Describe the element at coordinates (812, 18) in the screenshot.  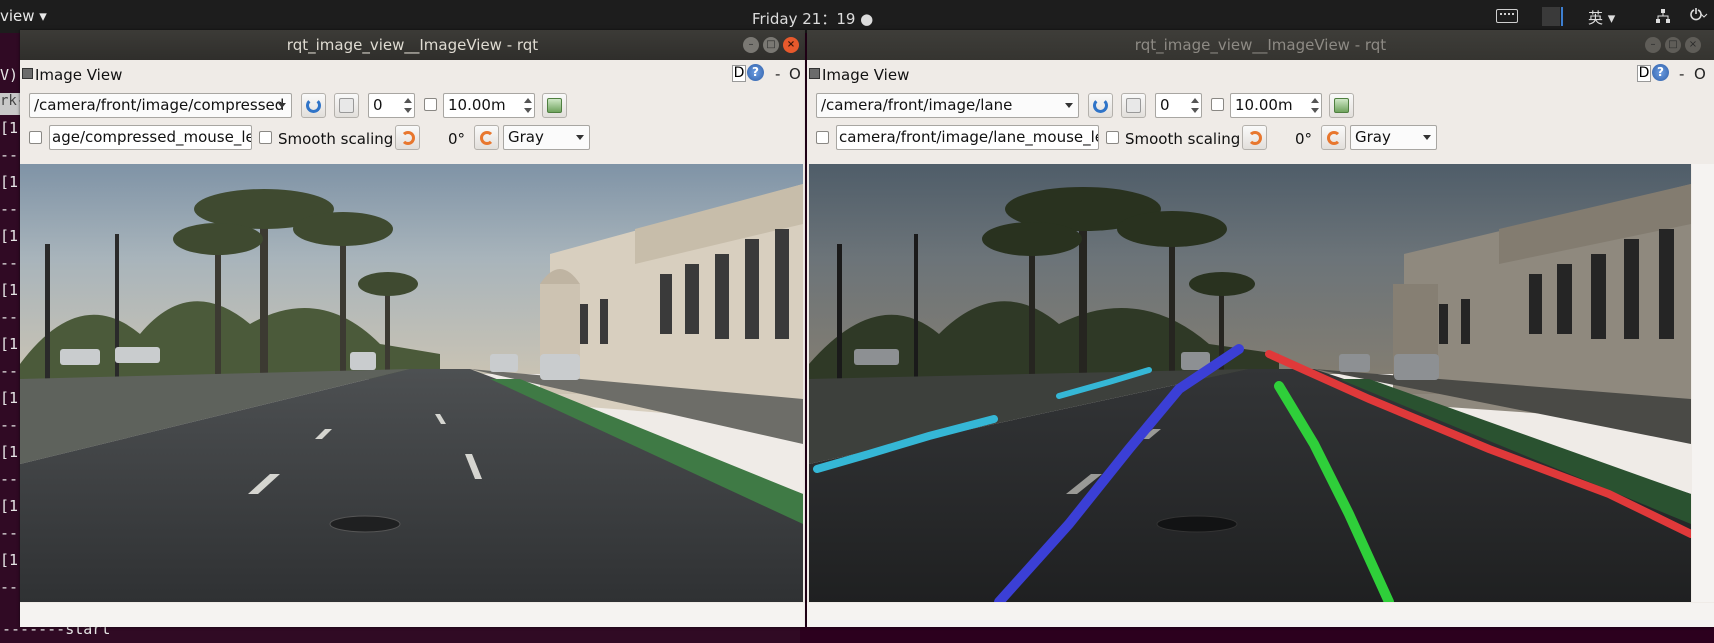
I see `clock: Friday 21：19 ●` at that location.